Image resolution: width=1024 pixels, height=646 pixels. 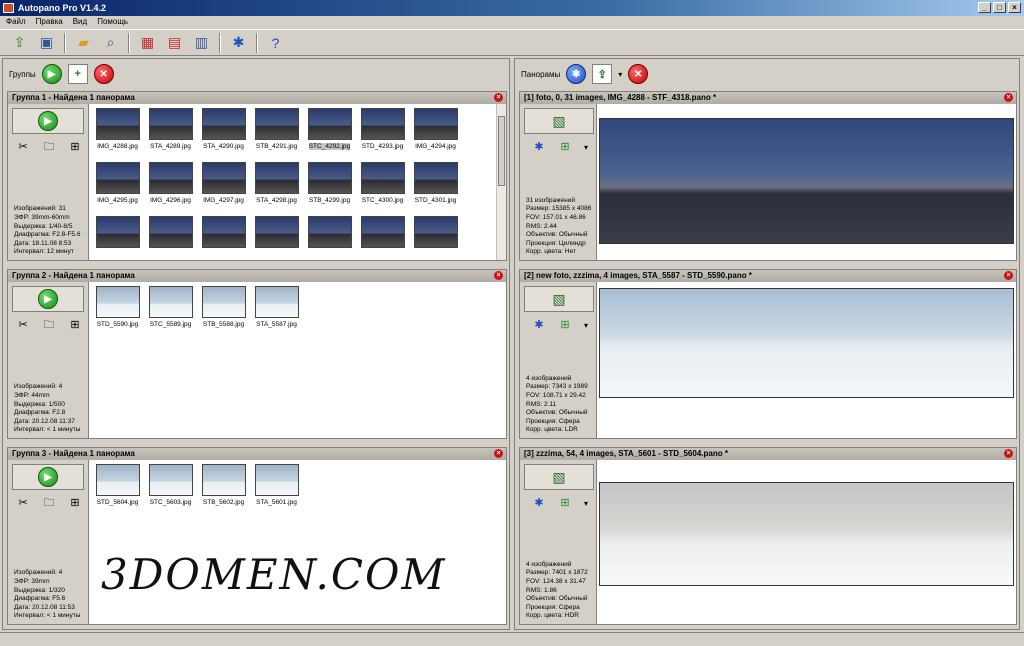 I want to click on image-thumbnail: STA_4290.jpg, so click(x=223, y=135).